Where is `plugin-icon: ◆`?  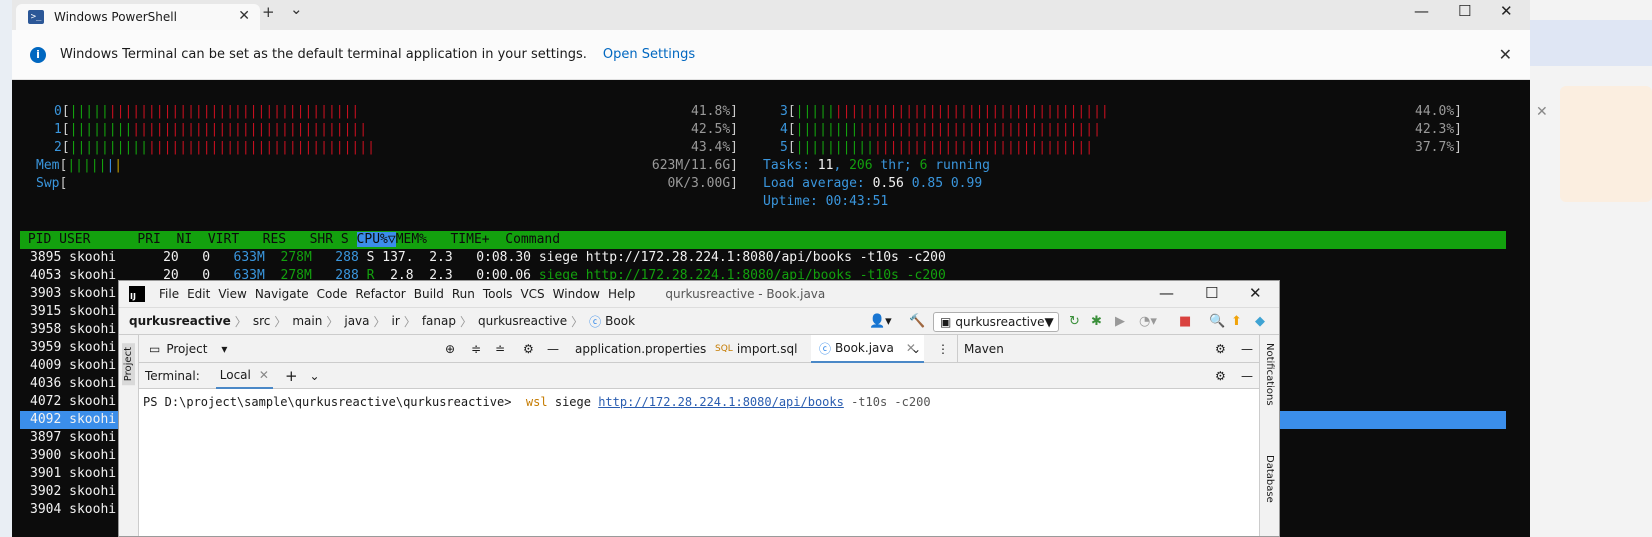
plugin-icon: ◆ is located at coordinates (1260, 321).